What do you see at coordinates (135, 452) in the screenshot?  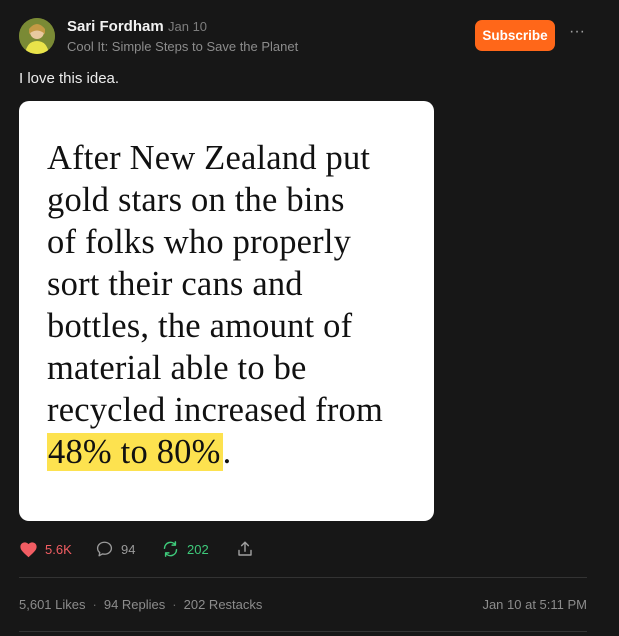 I see `quote-highlight: 48% to 80%` at bounding box center [135, 452].